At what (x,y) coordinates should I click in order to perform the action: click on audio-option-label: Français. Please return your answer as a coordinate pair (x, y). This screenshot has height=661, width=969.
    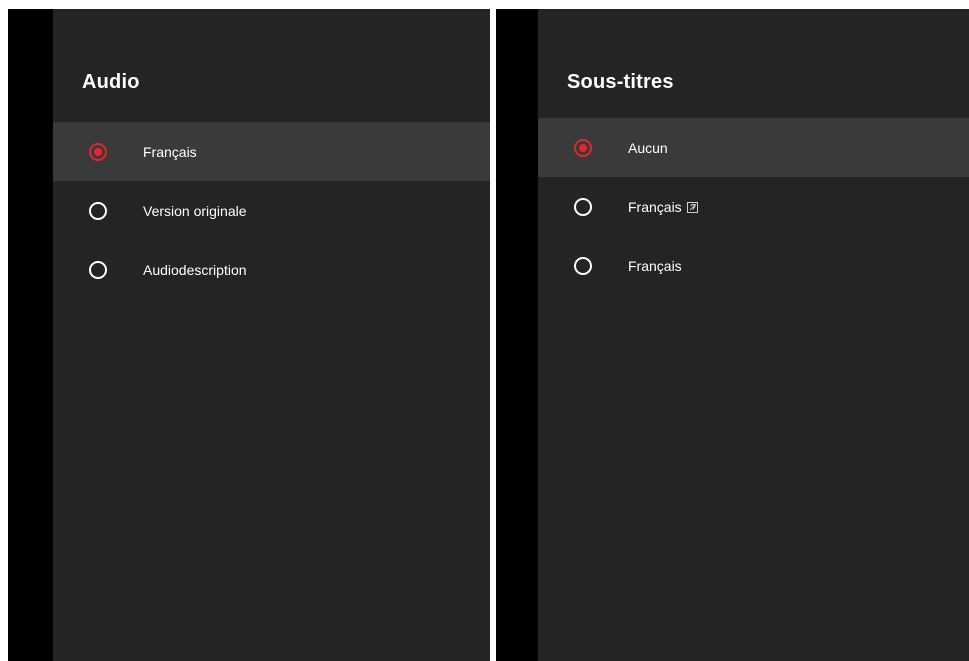
    Looking at the image, I should click on (170, 151).